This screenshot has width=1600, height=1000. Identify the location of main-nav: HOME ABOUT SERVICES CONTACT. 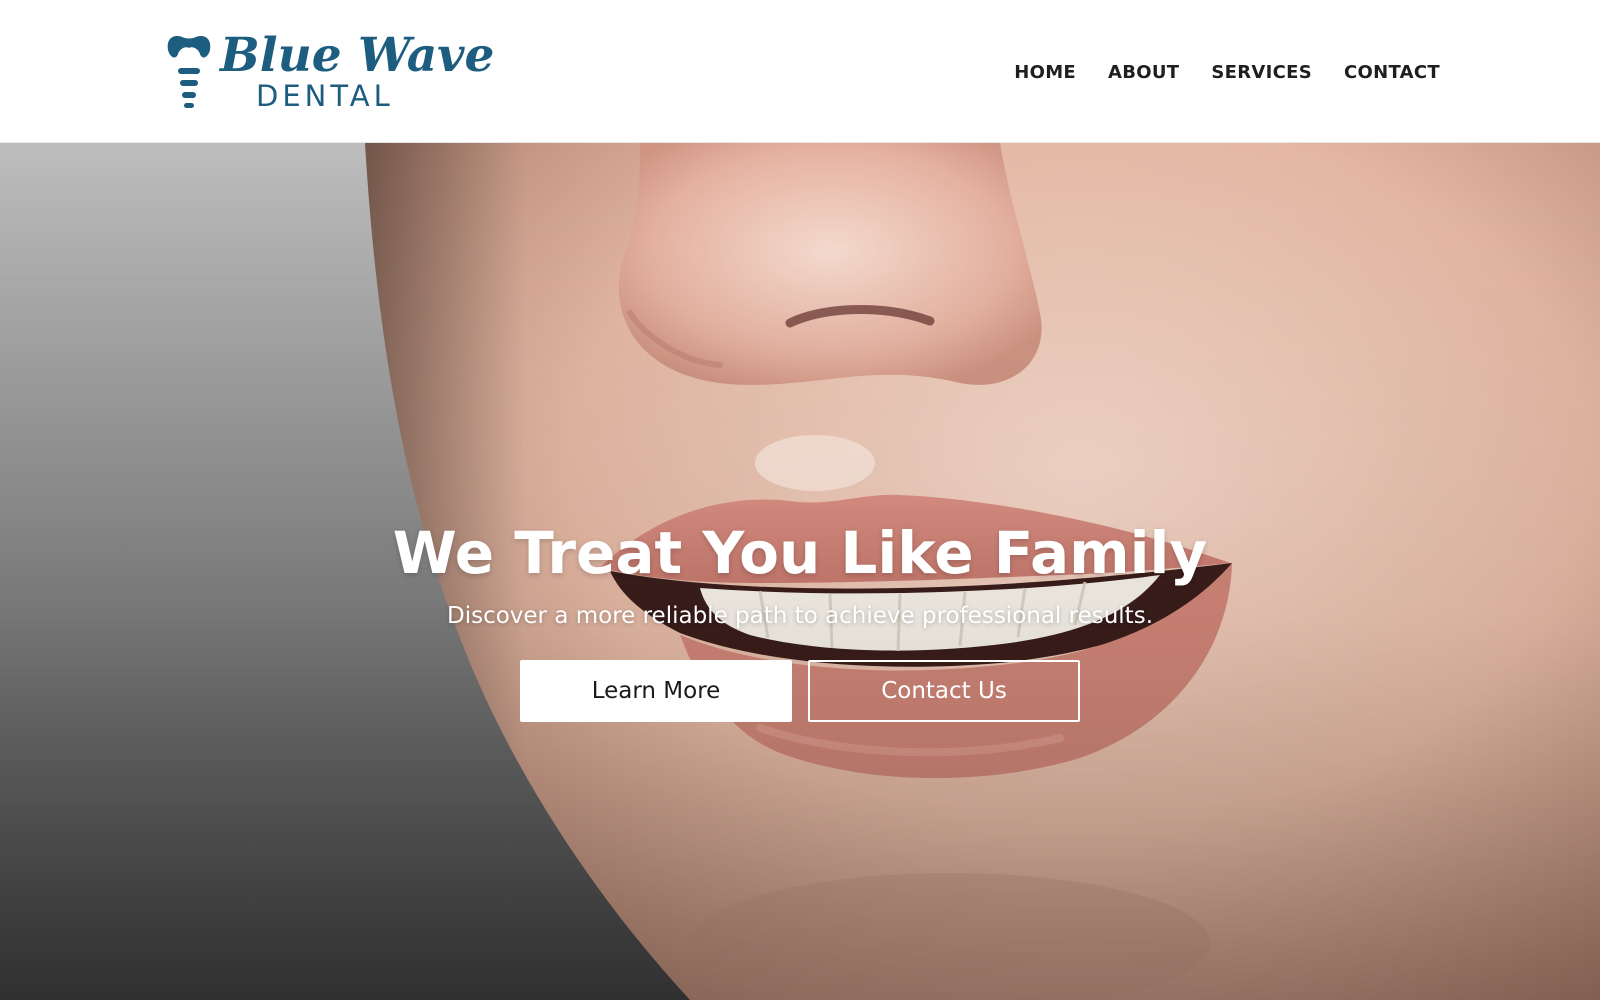
(1227, 72).